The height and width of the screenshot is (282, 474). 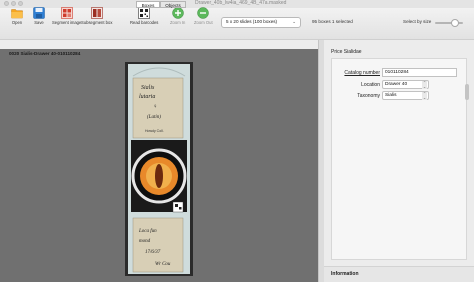 I want to click on save-label: Save, so click(x=39, y=22).